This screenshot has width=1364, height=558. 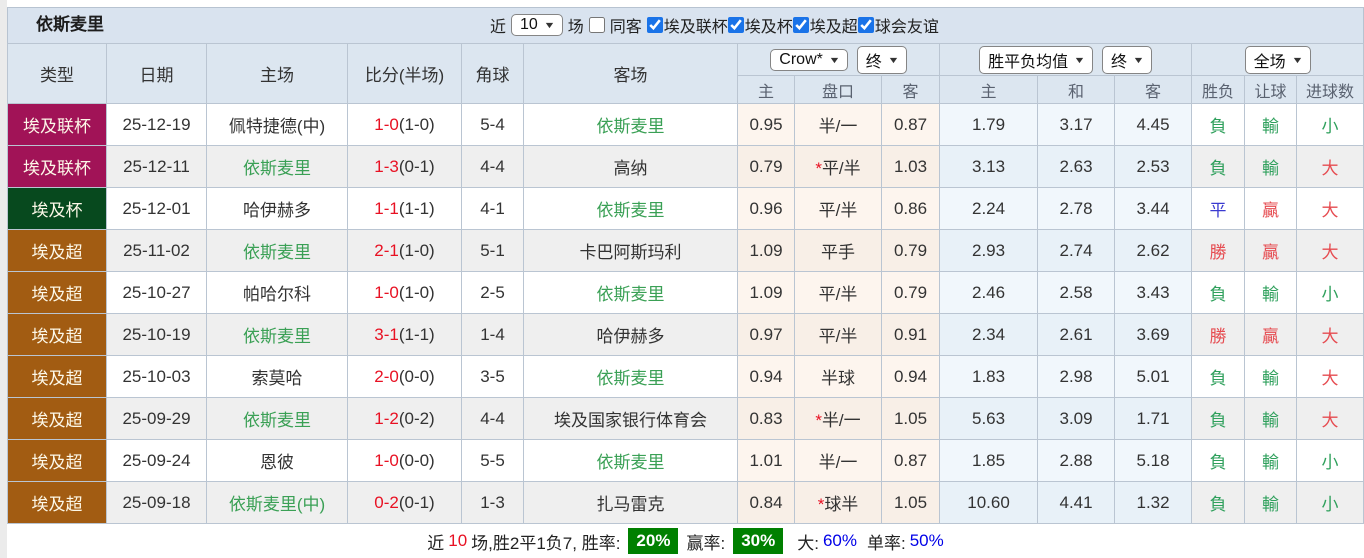 What do you see at coordinates (404, 502) in the screenshot?
I see `score-cell: 0-2(0-1)` at bounding box center [404, 502].